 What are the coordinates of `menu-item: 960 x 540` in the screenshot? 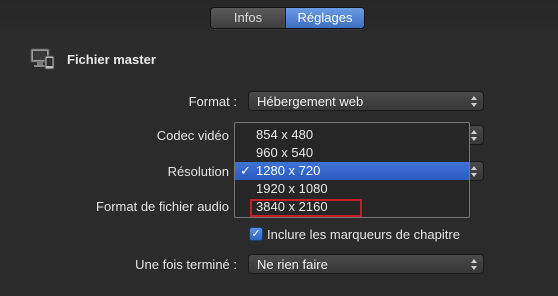 It's located at (352, 153).